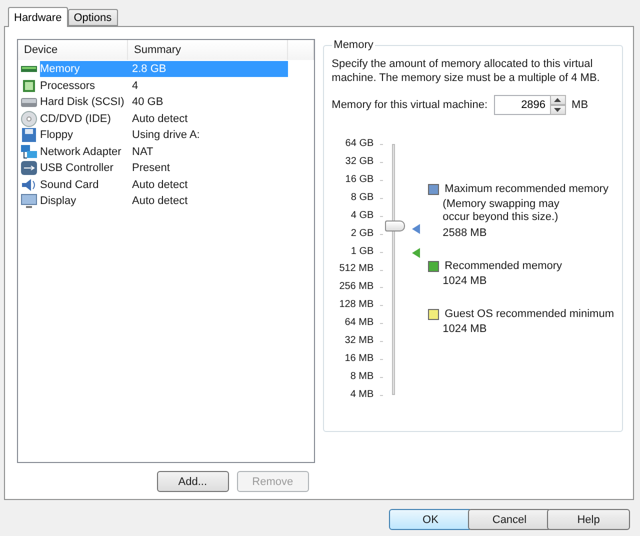 Image resolution: width=640 pixels, height=536 pixels. What do you see at coordinates (466, 71) in the screenshot?
I see `description: Specify the amount of memory allocated to this virtual machine. The memory size must be a multiple of 4 MB.` at bounding box center [466, 71].